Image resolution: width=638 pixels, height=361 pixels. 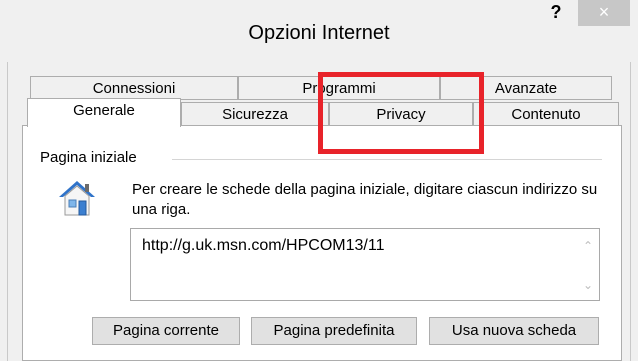 What do you see at coordinates (365, 264) in the screenshot?
I see `home-page-url-textarea: http://g.uk.msn.com/HPCOM13/11 ⌃ ⌄` at bounding box center [365, 264].